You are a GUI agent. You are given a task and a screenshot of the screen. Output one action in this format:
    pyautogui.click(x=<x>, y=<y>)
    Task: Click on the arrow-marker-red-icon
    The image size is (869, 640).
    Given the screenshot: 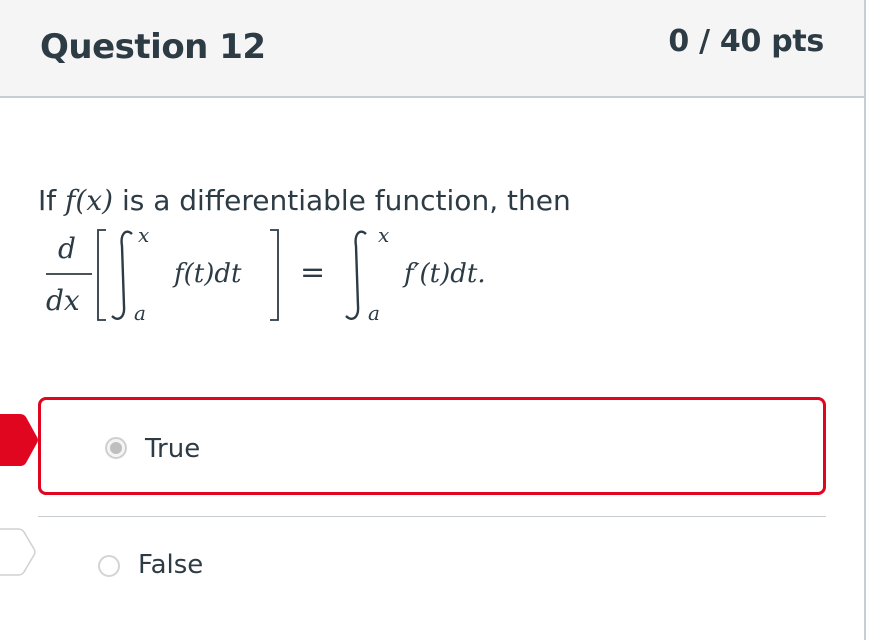 What is the action you would take?
    pyautogui.click(x=19, y=440)
    